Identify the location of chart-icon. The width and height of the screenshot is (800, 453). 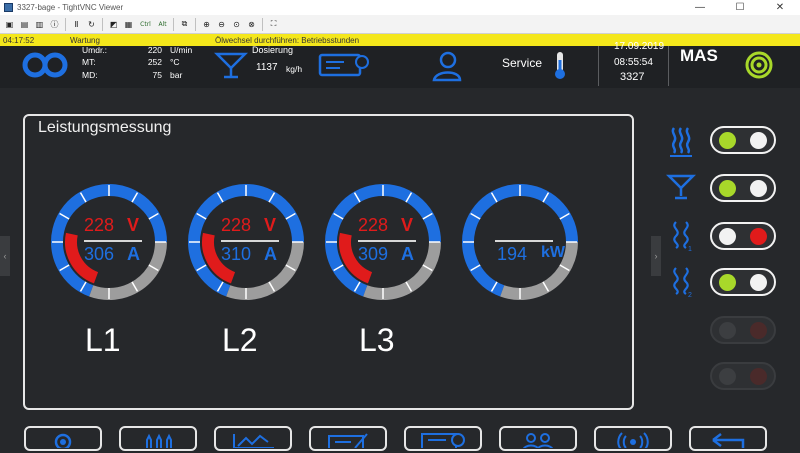
(253, 441).